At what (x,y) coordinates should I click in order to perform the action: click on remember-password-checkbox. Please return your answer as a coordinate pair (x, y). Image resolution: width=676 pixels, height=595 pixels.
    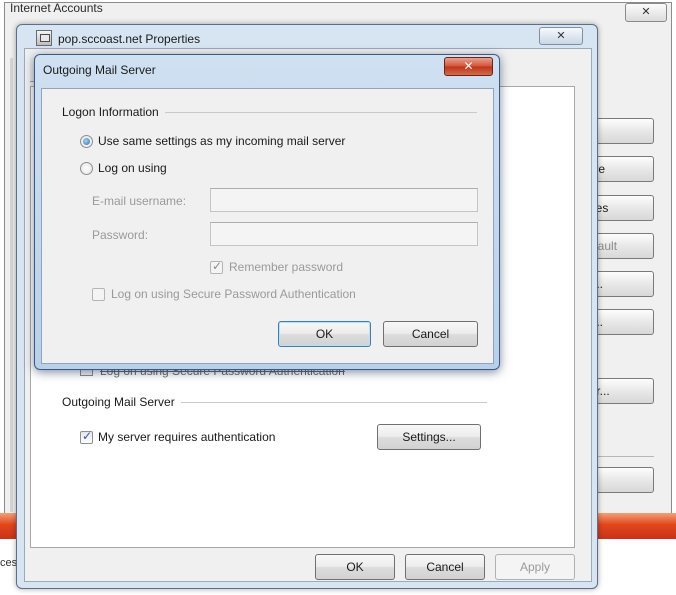
    Looking at the image, I should click on (216, 266).